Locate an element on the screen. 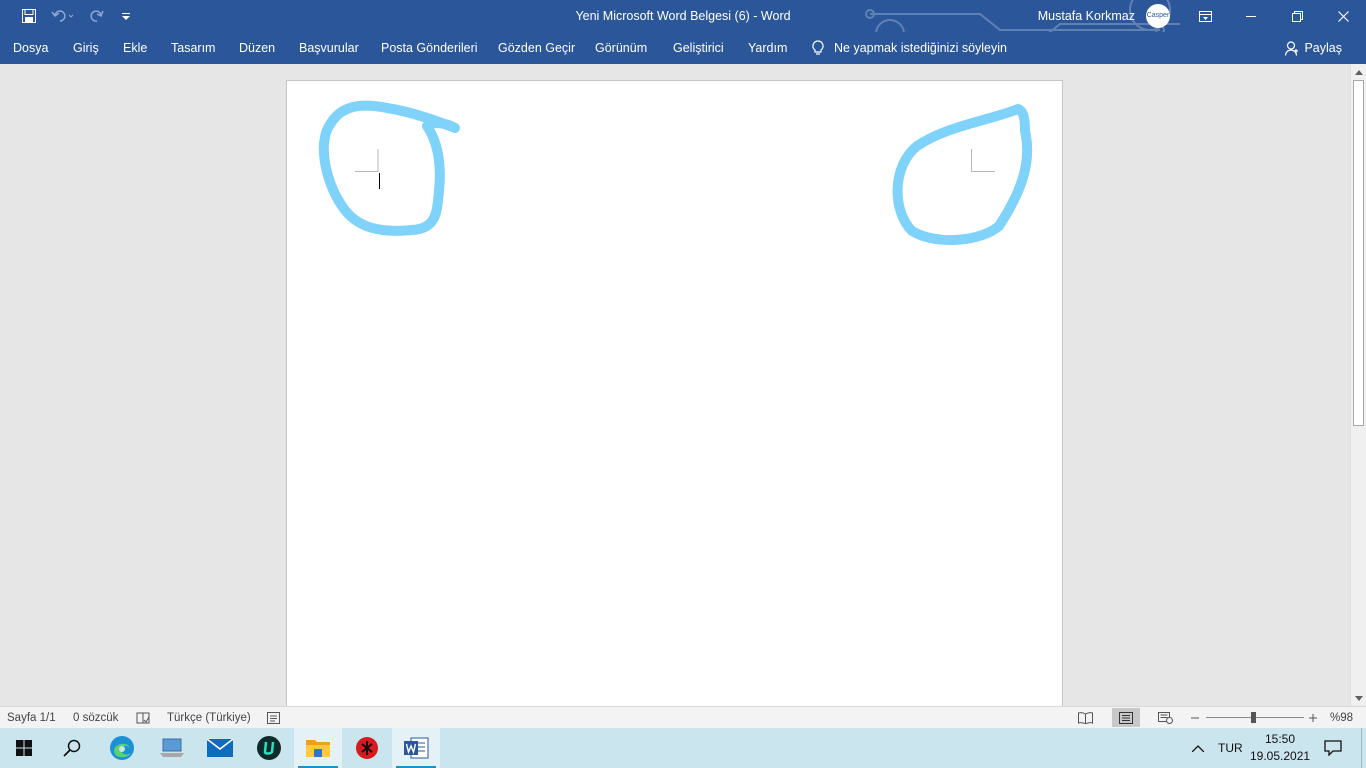  proofing-button is located at coordinates (143, 718).